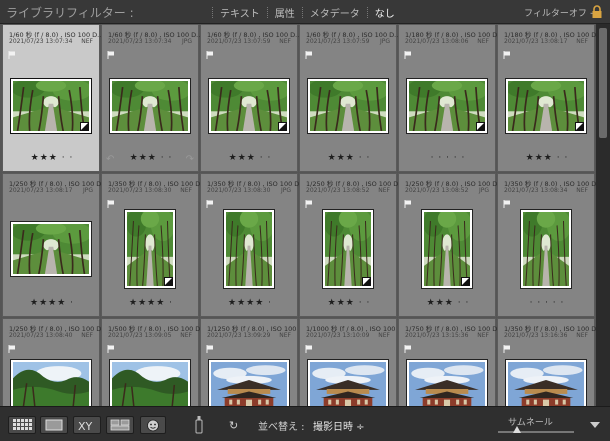  I want to click on filter-preset-dropdown: フィルターオフ ÷, so click(560, 12).